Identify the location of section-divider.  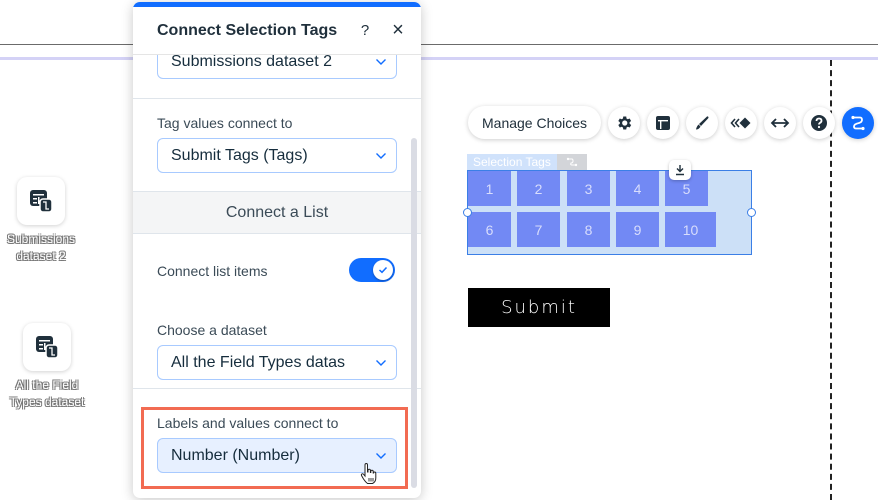
(277, 388).